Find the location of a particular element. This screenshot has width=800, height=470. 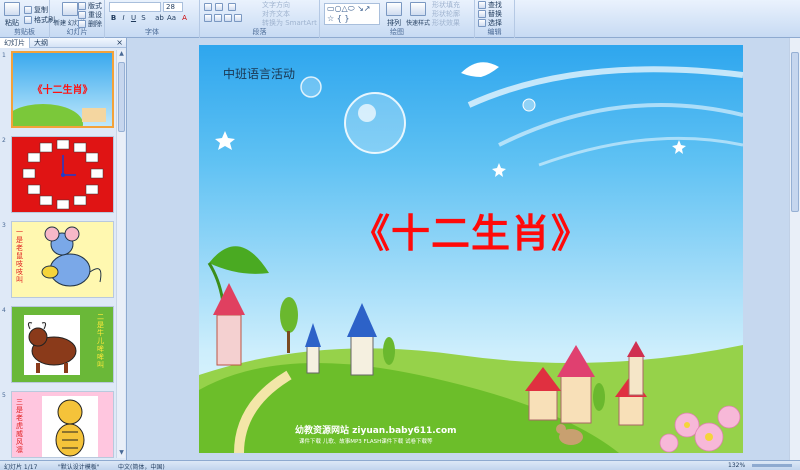

editor-scroll-thumb is located at coordinates (795, 132).